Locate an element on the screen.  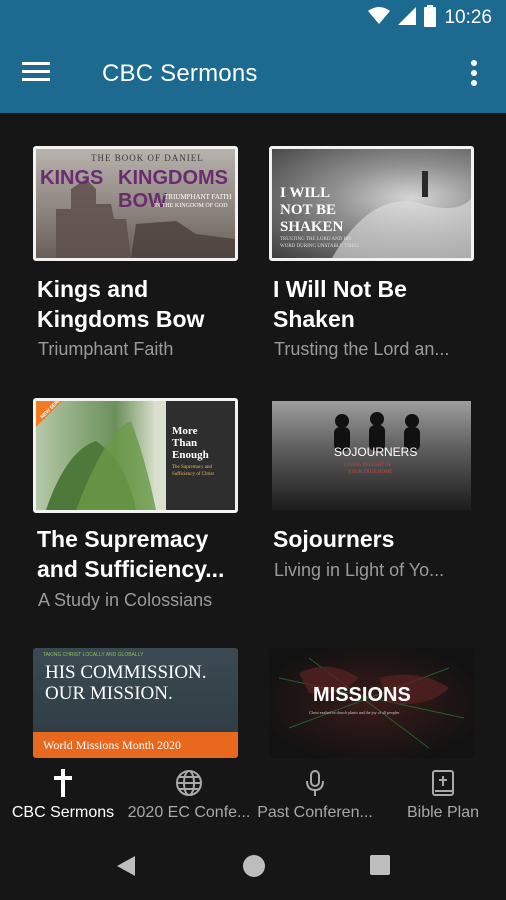
thumb-caption: Than is located at coordinates (185, 443).